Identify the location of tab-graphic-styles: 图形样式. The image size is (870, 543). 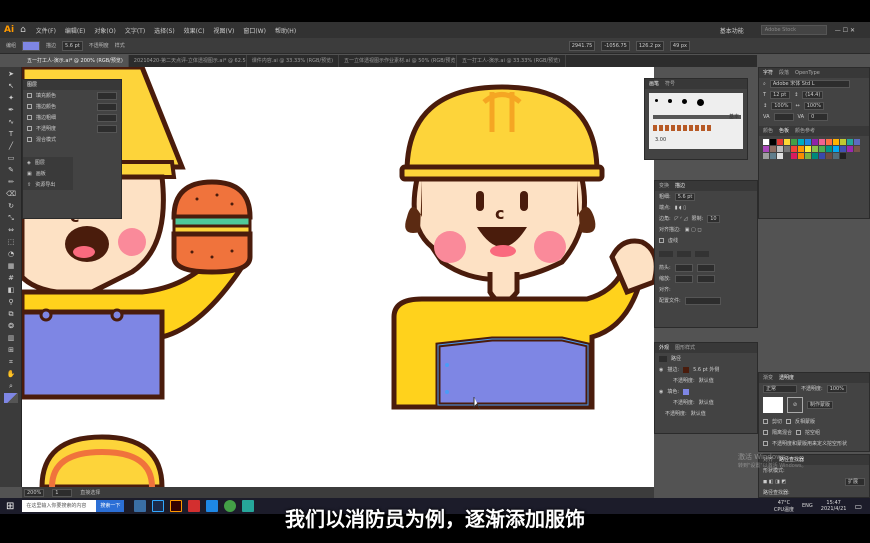
(685, 348).